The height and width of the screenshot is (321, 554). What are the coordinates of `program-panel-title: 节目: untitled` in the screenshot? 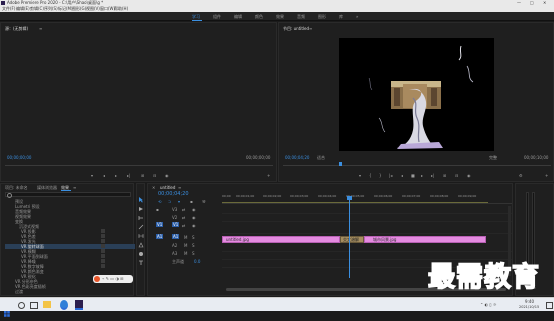 It's located at (296, 28).